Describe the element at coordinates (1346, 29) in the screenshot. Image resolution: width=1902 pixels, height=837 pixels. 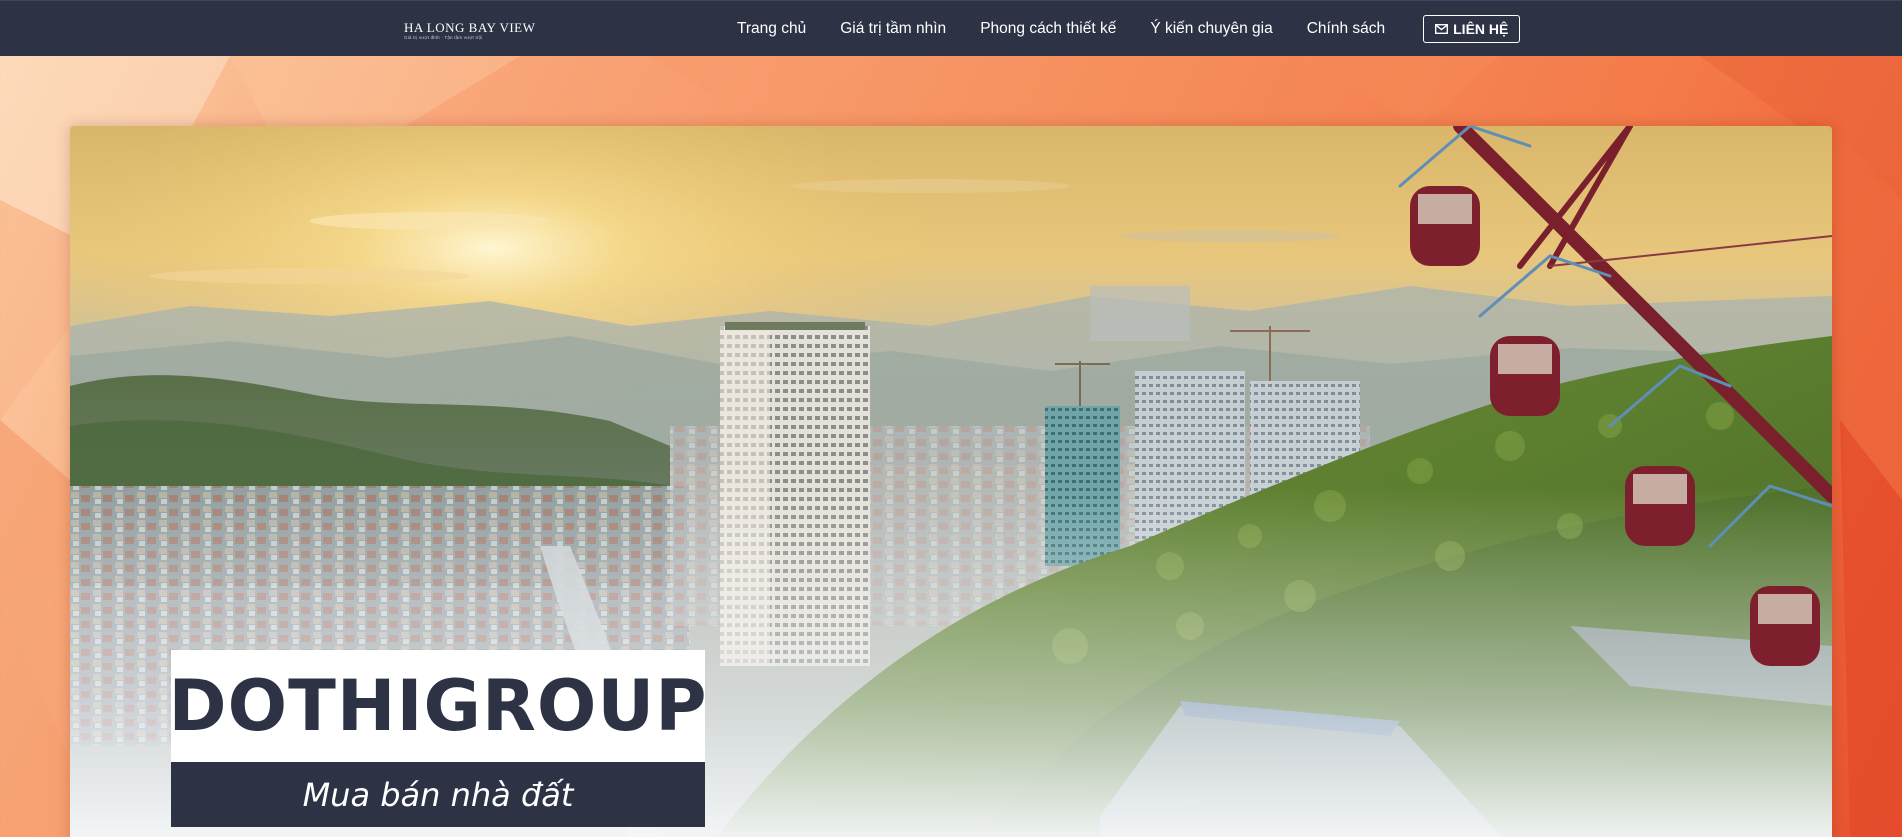
I see `nav-chinh-sach: Chính sách` at that location.